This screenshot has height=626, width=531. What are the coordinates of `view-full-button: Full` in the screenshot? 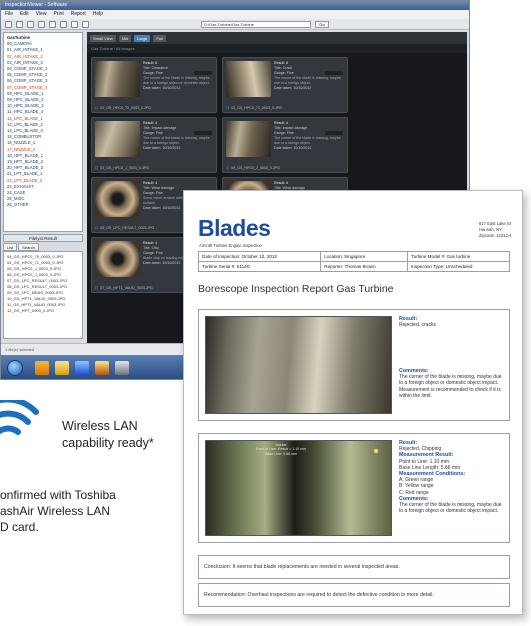 It's located at (159, 38).